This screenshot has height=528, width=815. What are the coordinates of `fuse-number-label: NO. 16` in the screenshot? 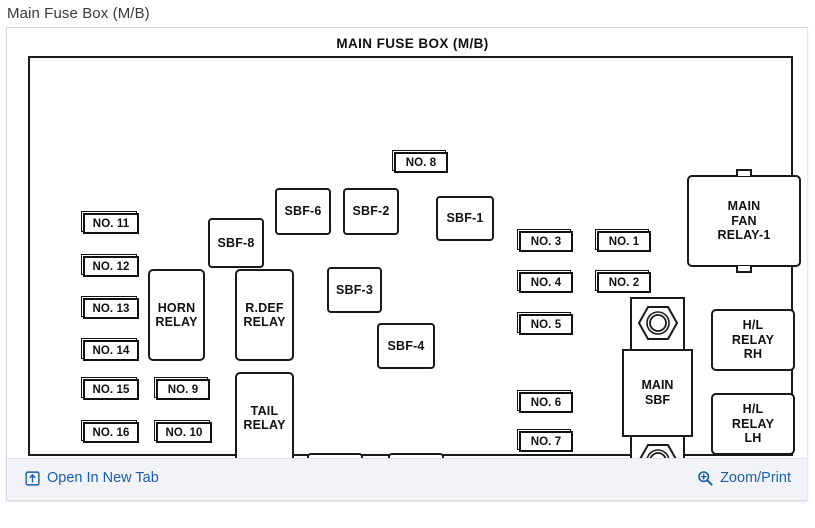 It's located at (111, 432).